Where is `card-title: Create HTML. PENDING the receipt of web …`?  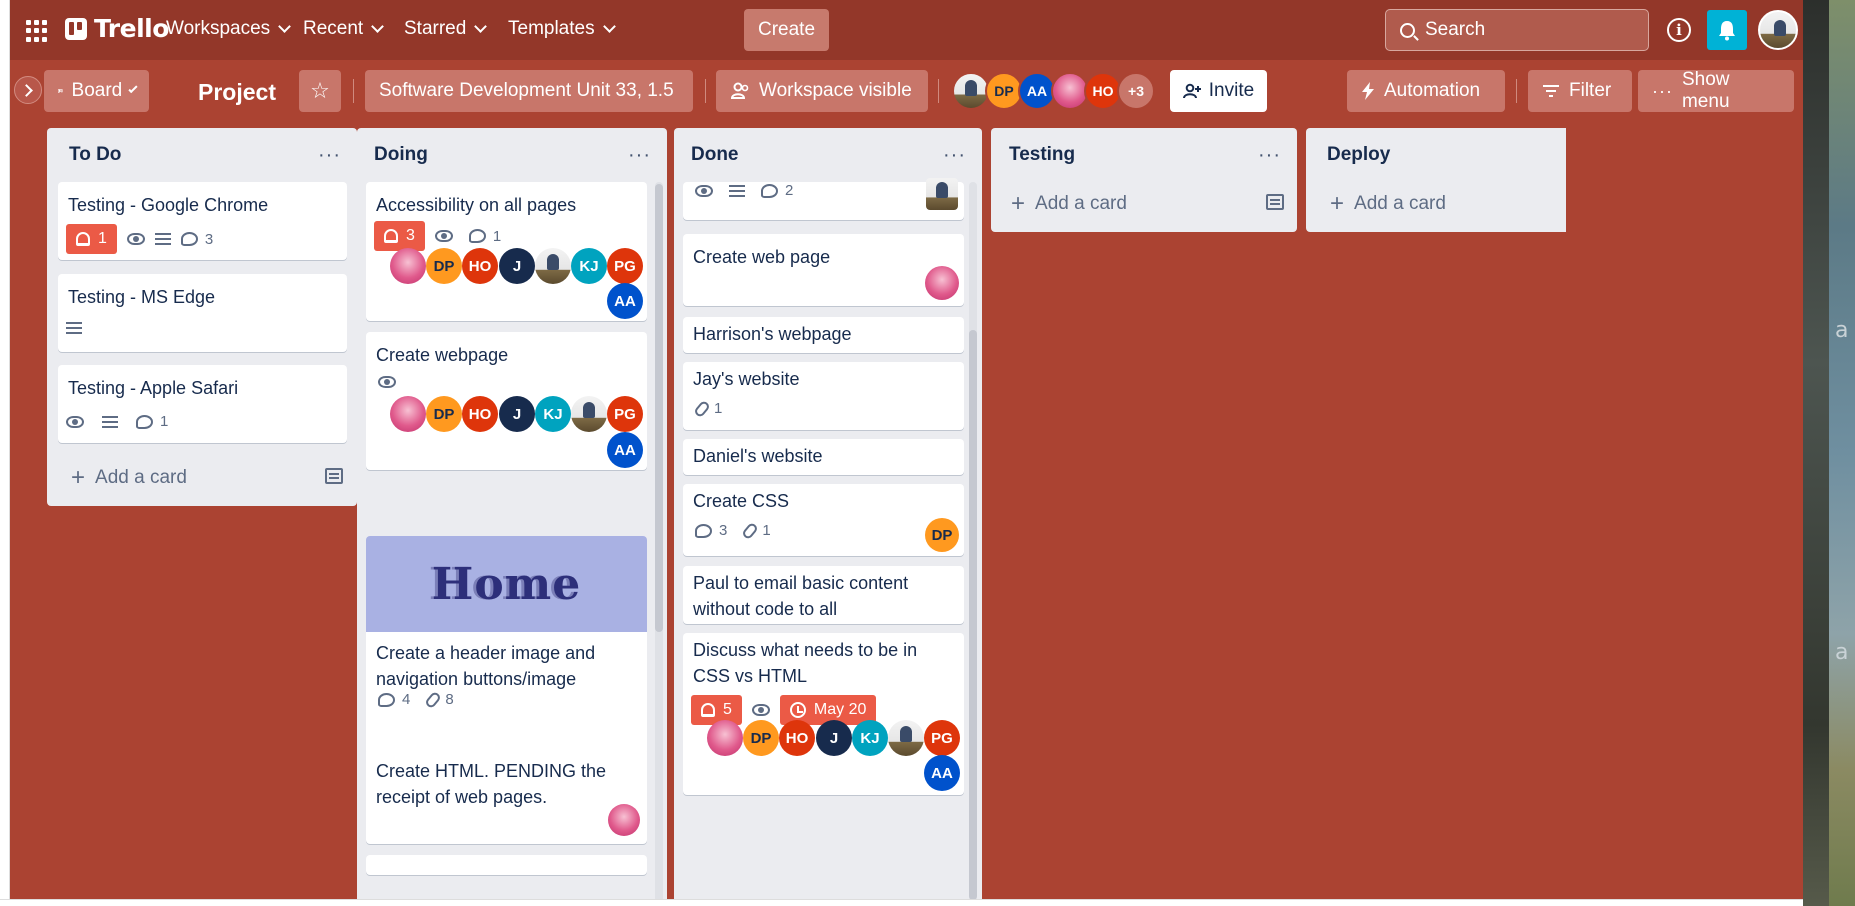 card-title: Create HTML. PENDING the receipt of web … is located at coordinates (491, 784).